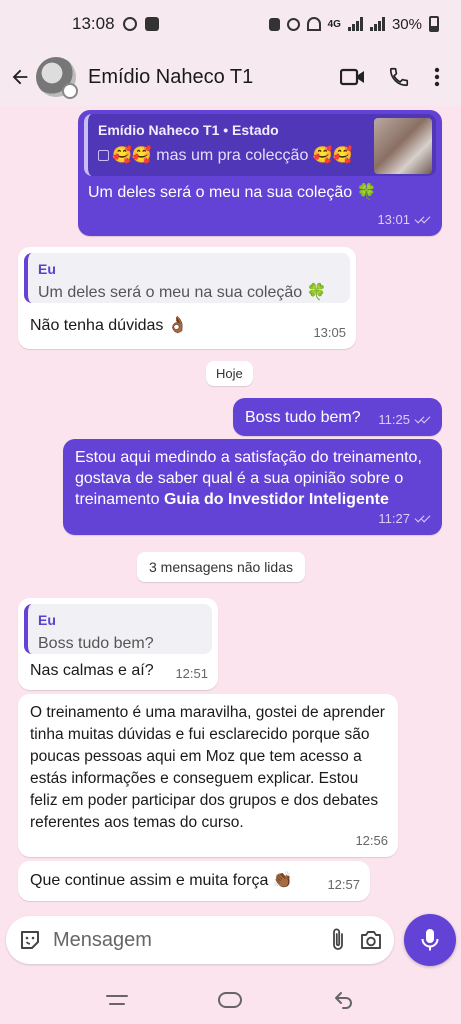  Describe the element at coordinates (161, 880) in the screenshot. I see `message-text: Que continue assim e muita força 👏🏾` at that location.